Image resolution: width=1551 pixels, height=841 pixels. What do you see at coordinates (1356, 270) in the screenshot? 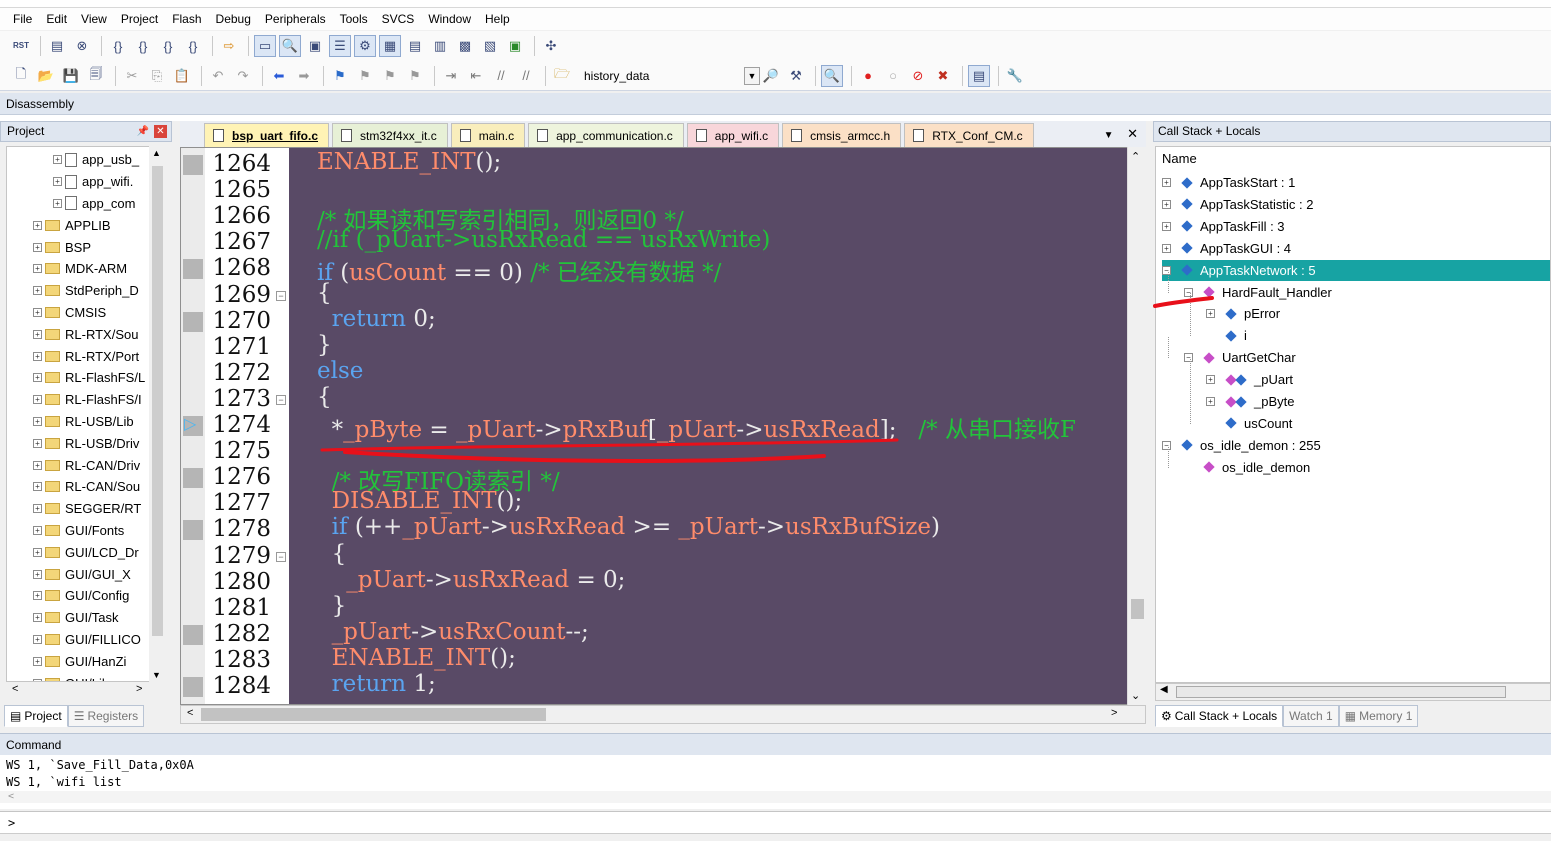
I see `callstack-row: − AppTaskNetwork : 5` at bounding box center [1356, 270].